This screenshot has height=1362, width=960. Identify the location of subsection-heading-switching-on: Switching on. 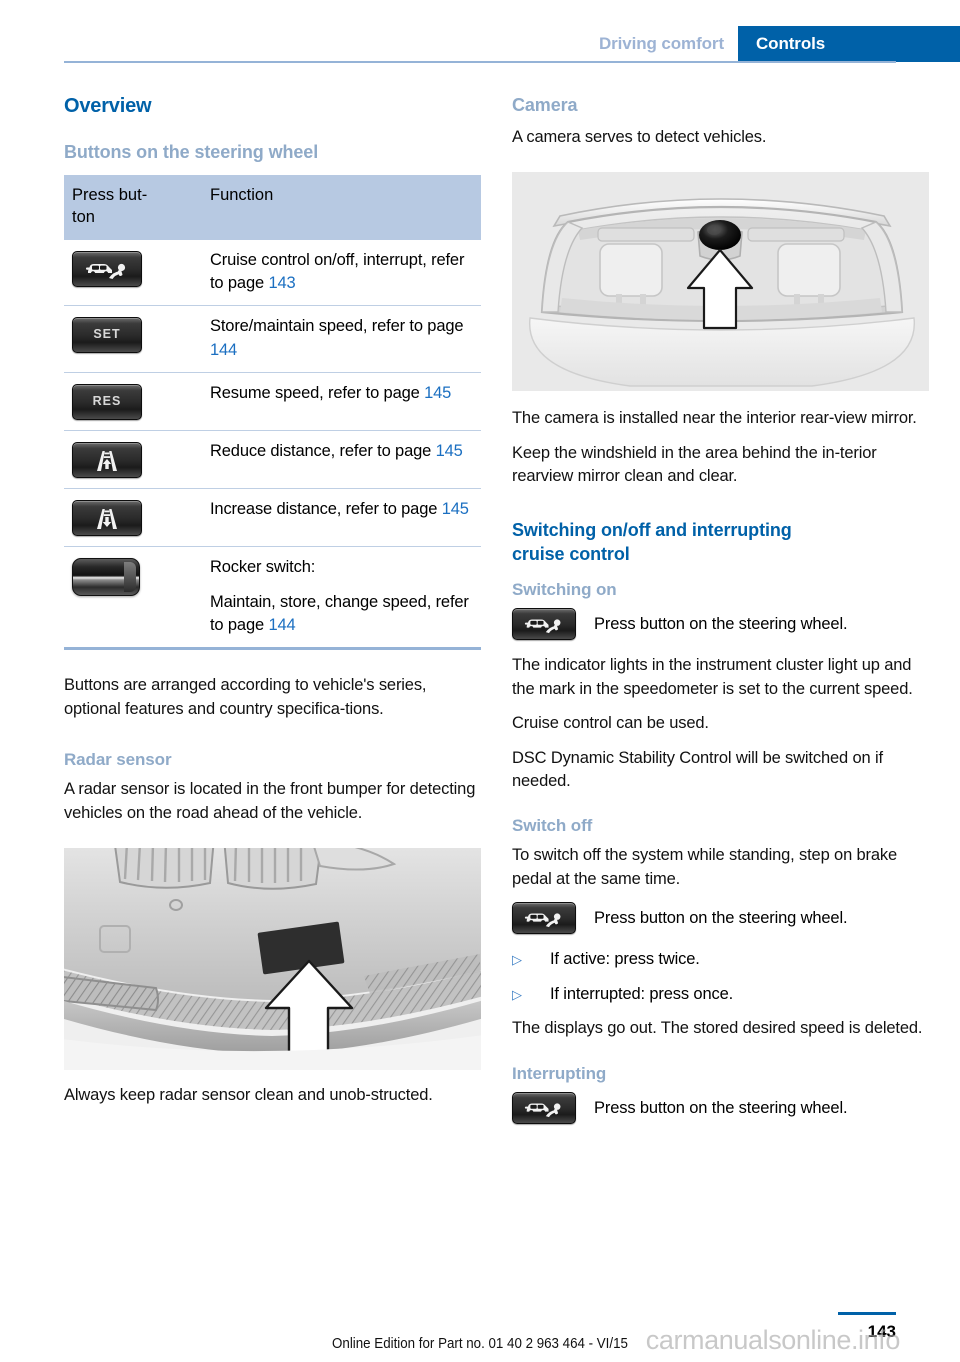
(564, 590).